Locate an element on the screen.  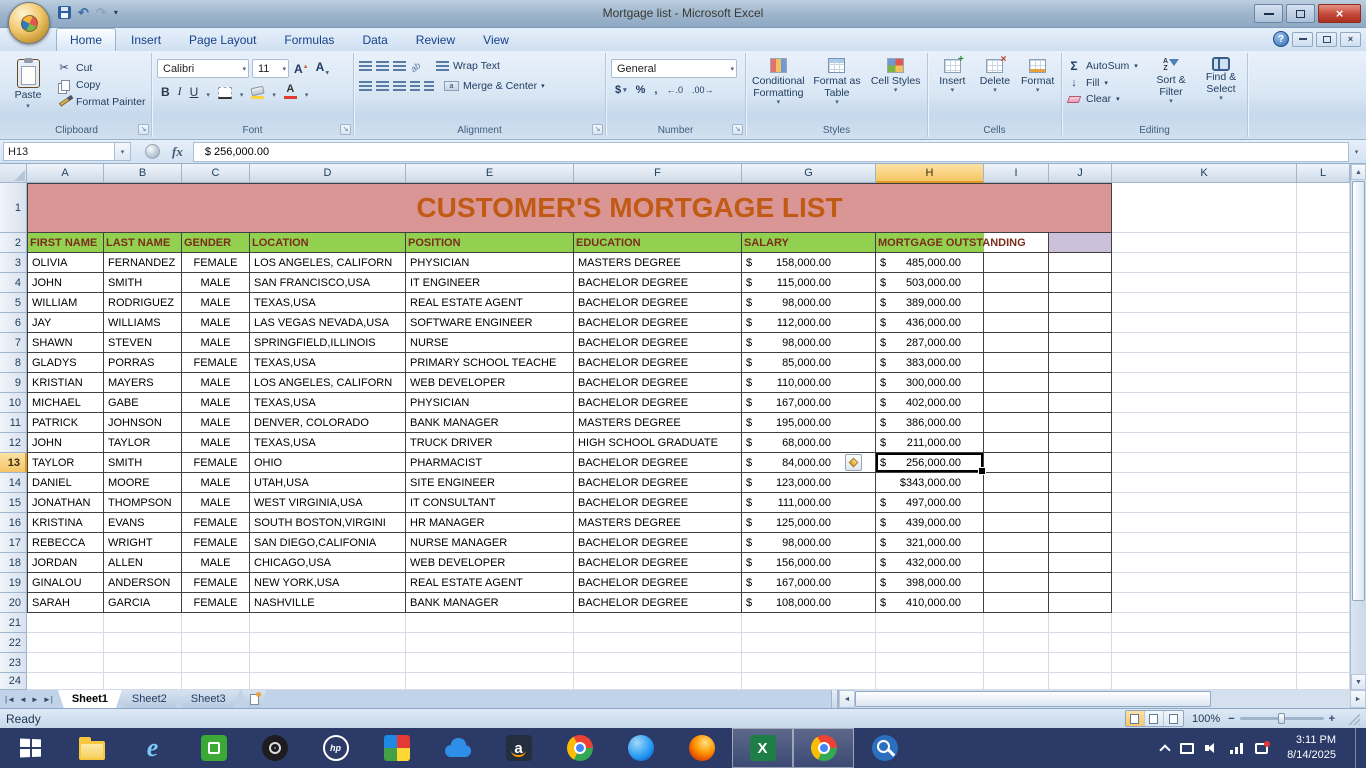
resize-grip is located at coordinates (1353, 718).